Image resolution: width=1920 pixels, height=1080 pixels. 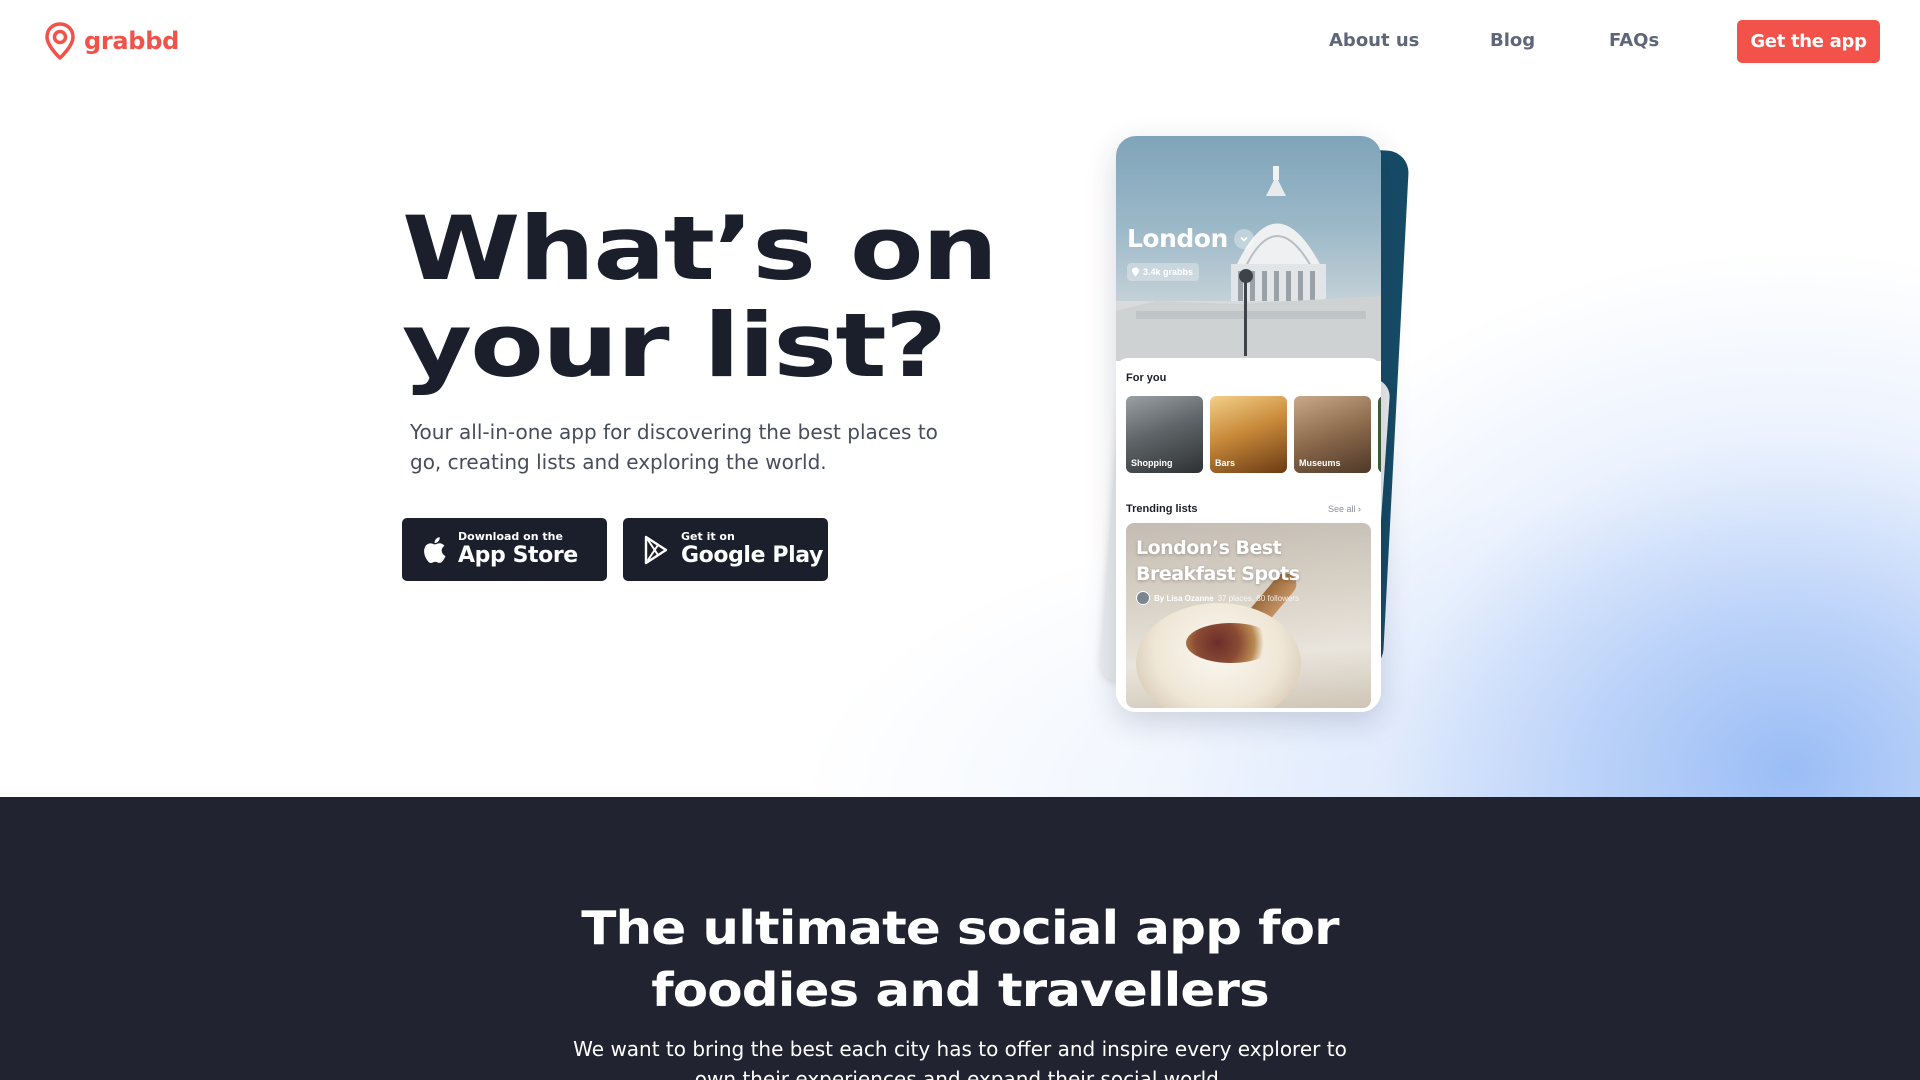 What do you see at coordinates (1320, 463) in the screenshot?
I see `category-label: Museums` at bounding box center [1320, 463].